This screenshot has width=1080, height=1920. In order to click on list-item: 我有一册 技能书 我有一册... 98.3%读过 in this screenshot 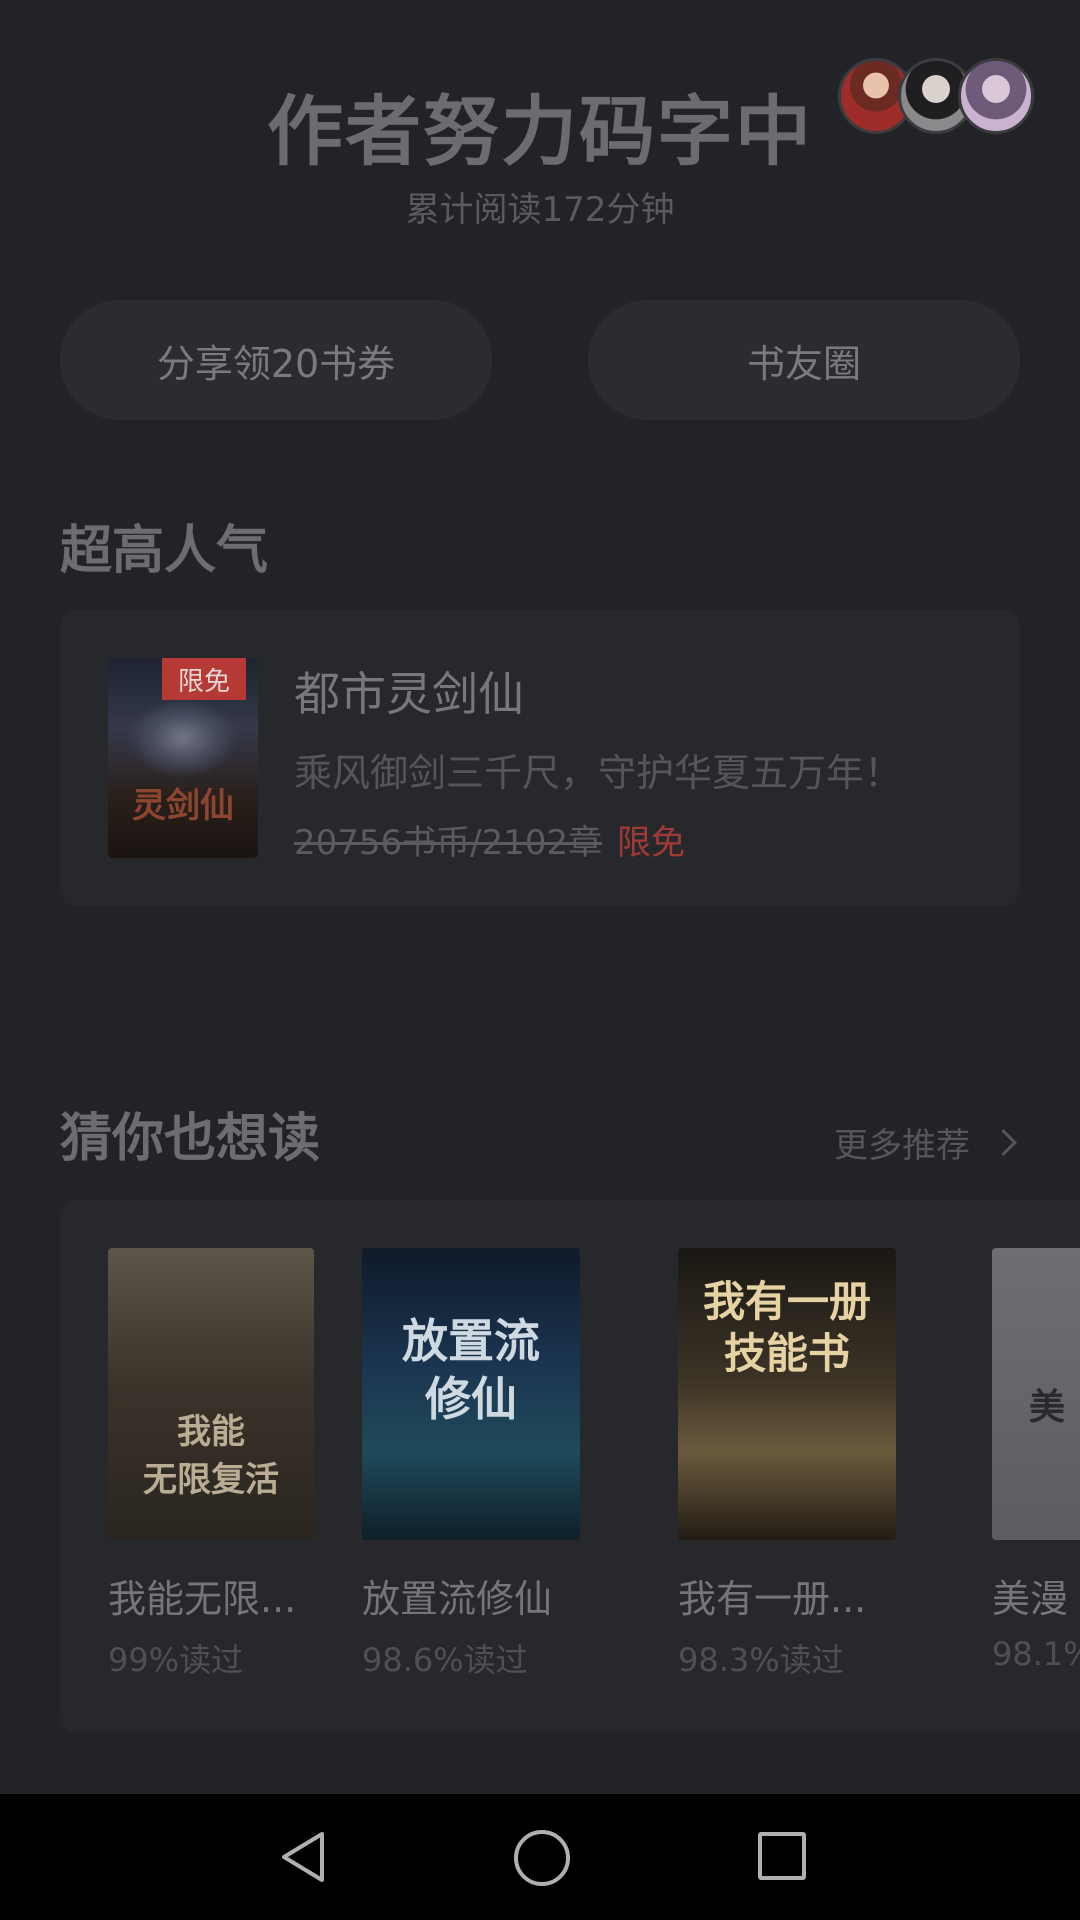, I will do `click(787, 1464)`.